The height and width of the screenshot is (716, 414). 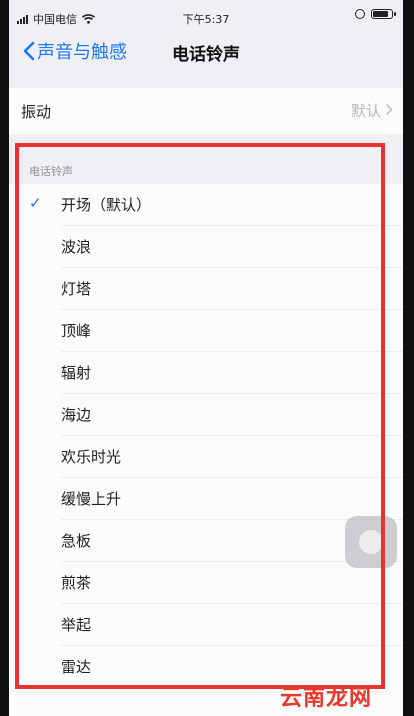 I want to click on ringtone-row: 灯塔, so click(x=206, y=289).